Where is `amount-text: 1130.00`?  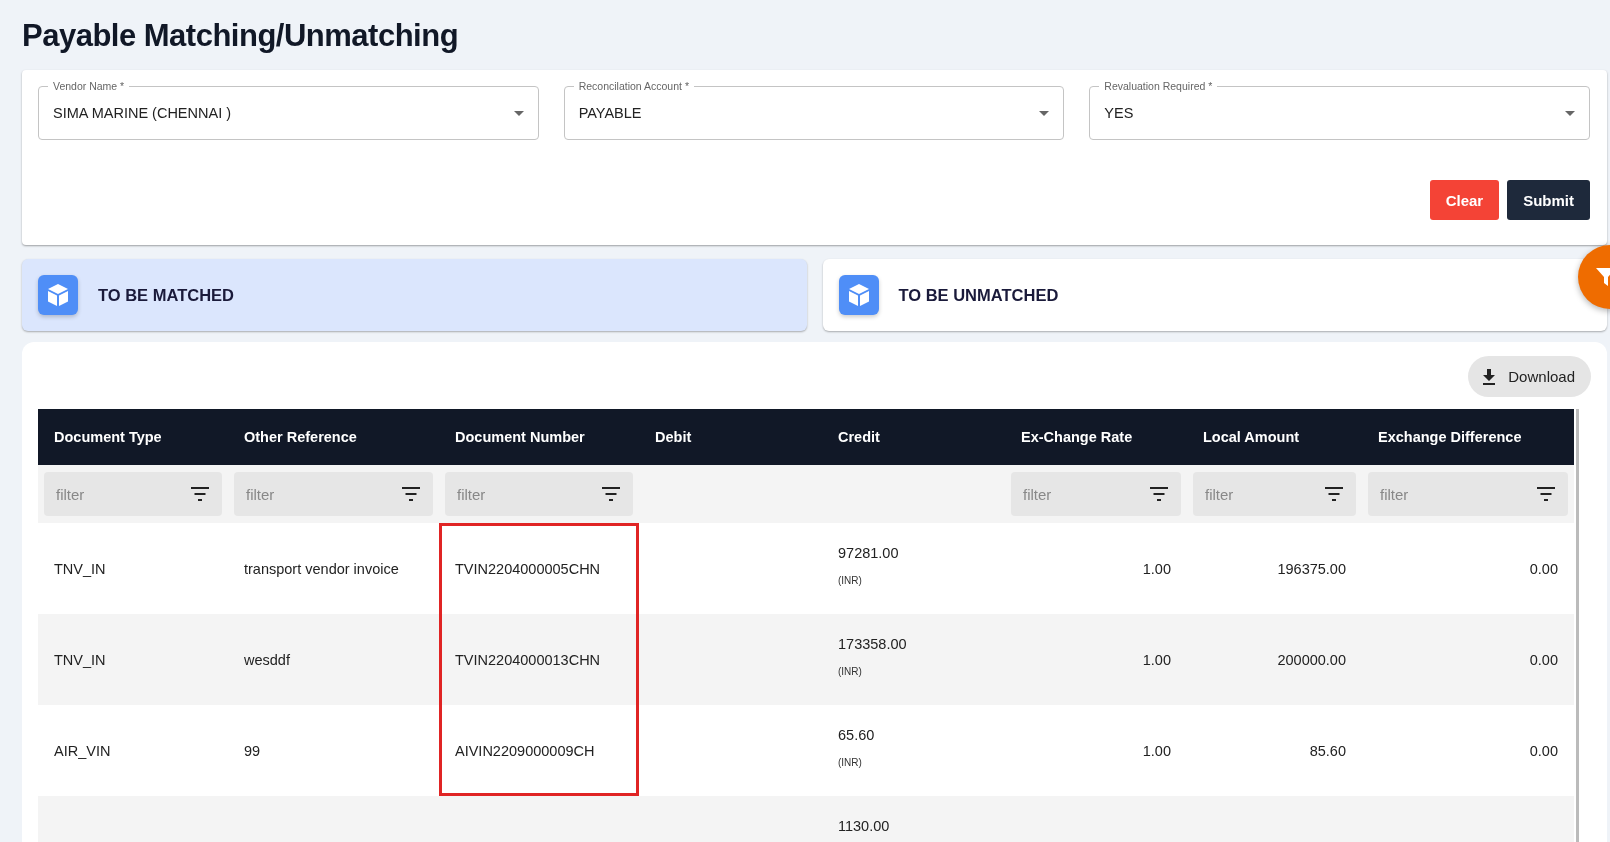 amount-text: 1130.00 is located at coordinates (864, 826).